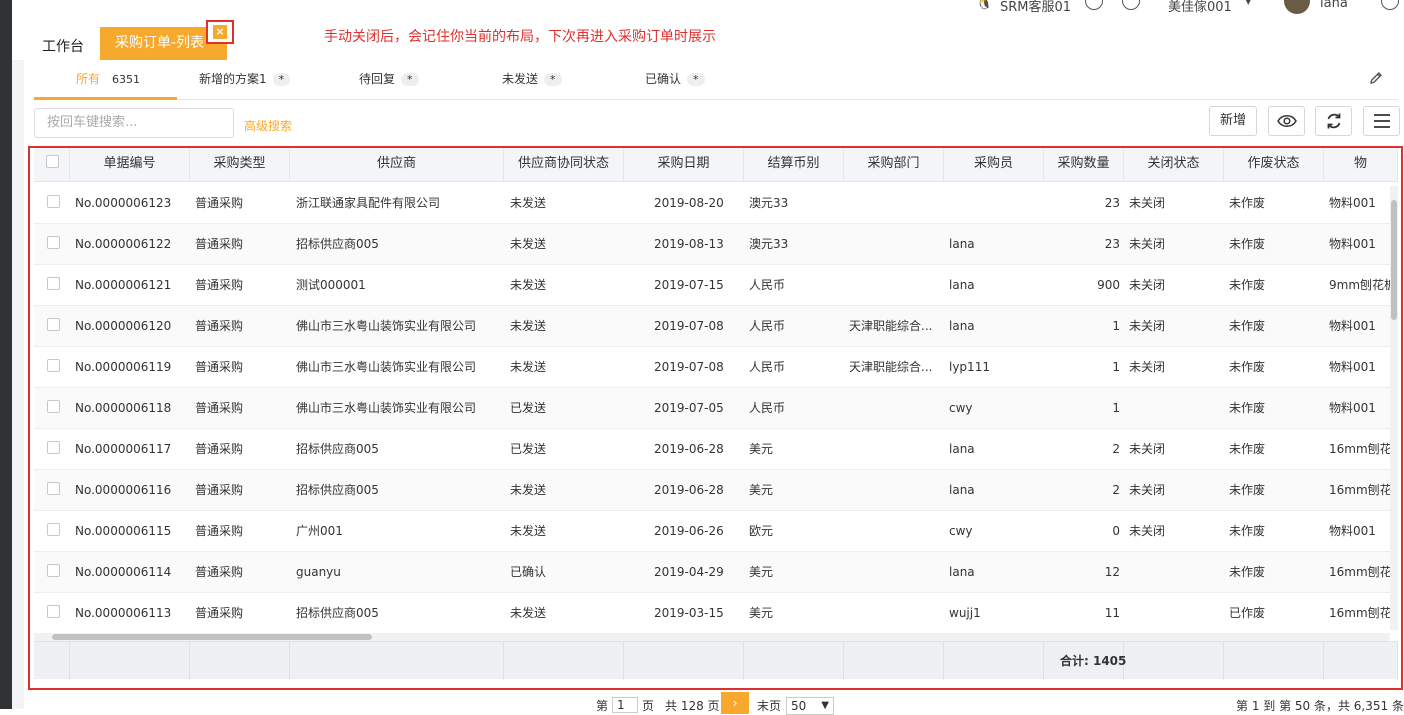 This screenshot has height=715, width=1404. I want to click on filter-tab-confirmed: 已确认 *, so click(675, 78).